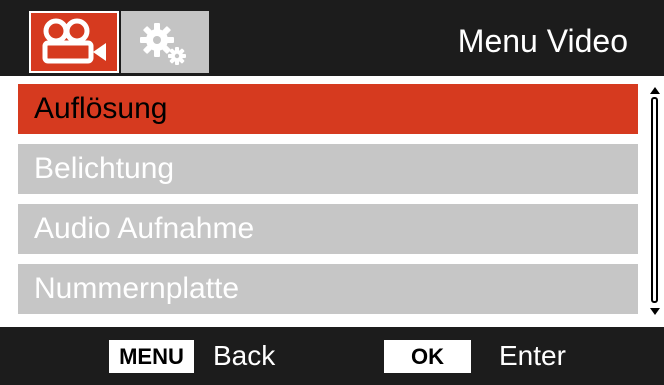 This screenshot has height=385, width=664. What do you see at coordinates (328, 289) in the screenshot?
I see `menu-item-number-plate: Nummernplatte` at bounding box center [328, 289].